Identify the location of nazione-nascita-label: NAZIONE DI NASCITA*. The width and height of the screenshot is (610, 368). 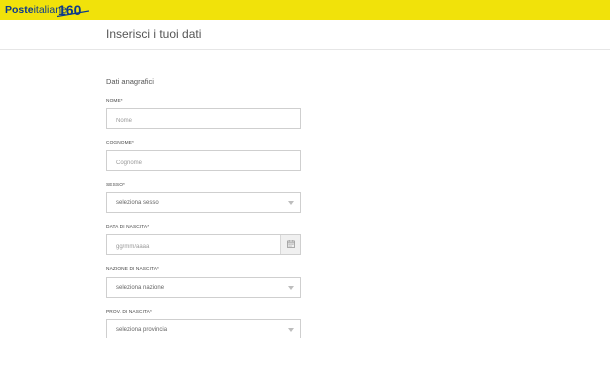
(132, 269).